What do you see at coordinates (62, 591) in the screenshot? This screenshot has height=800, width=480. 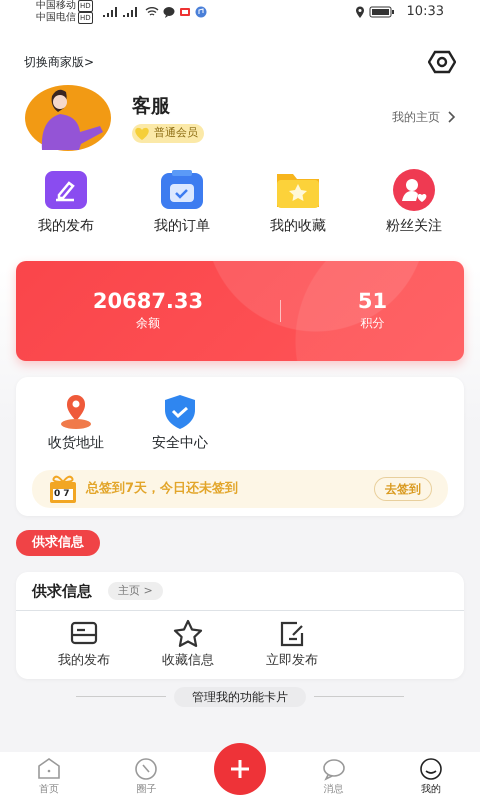 I see `card-title: 供求信息` at bounding box center [62, 591].